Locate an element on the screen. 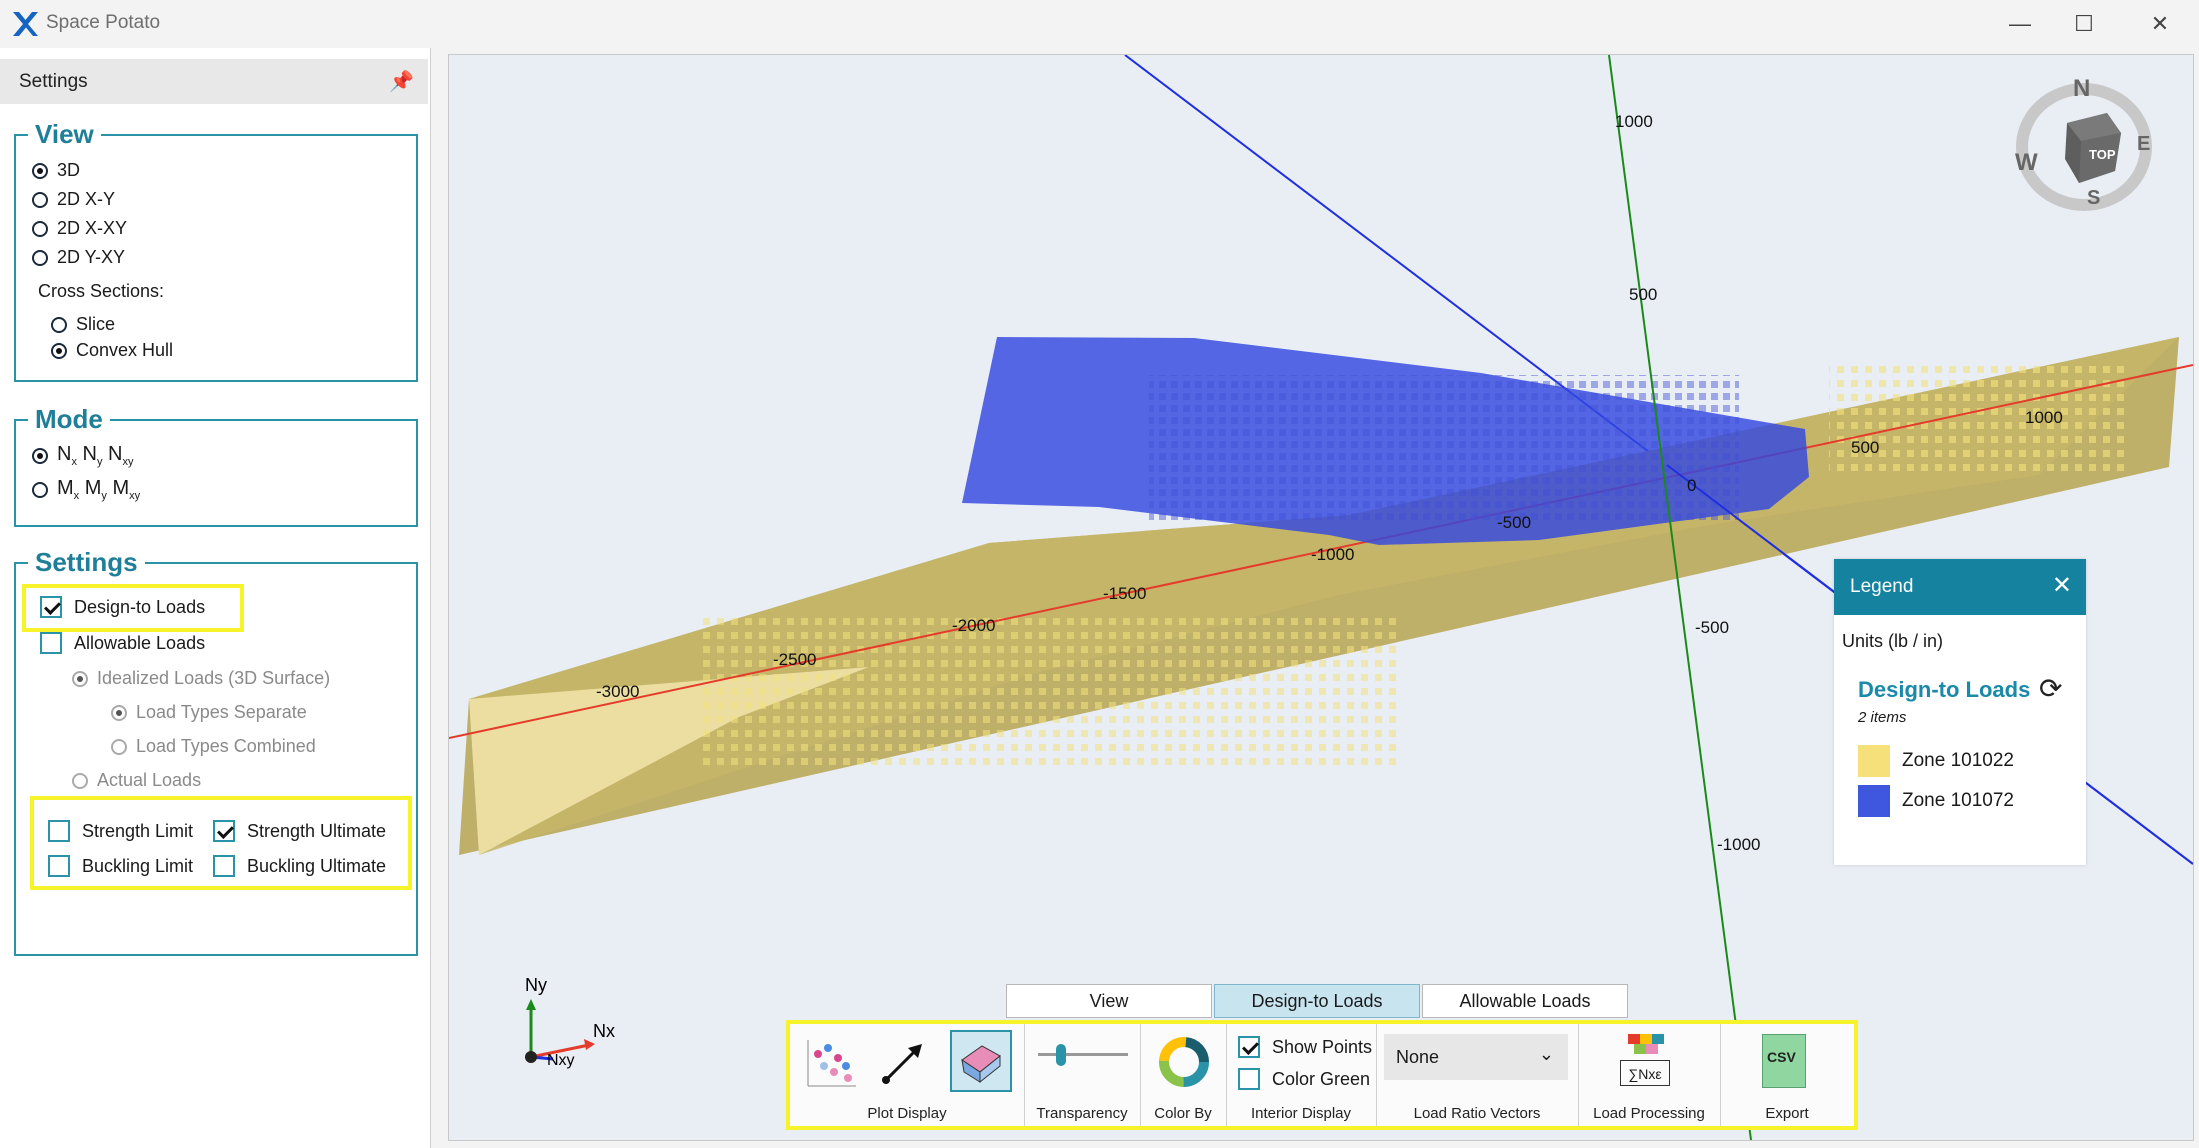 This screenshot has height=1148, width=2199. view-2d-xy-radio: 2D X-Y is located at coordinates (73, 199).